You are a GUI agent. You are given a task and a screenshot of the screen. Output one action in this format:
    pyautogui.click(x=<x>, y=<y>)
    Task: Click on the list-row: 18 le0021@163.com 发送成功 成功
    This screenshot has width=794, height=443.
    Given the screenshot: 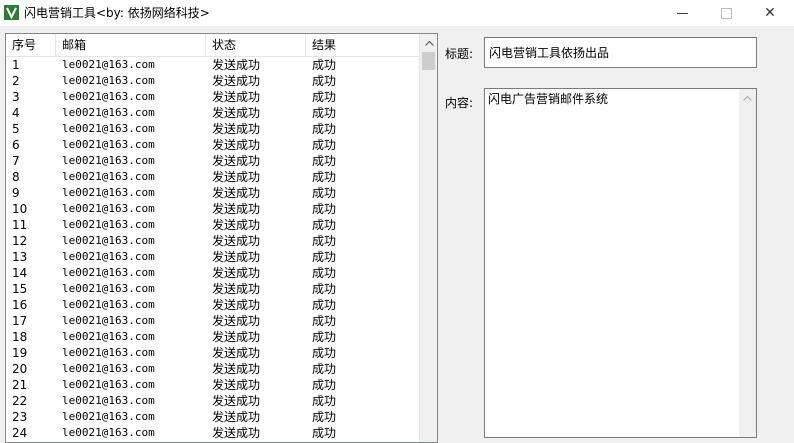 What is the action you would take?
    pyautogui.click(x=212, y=337)
    